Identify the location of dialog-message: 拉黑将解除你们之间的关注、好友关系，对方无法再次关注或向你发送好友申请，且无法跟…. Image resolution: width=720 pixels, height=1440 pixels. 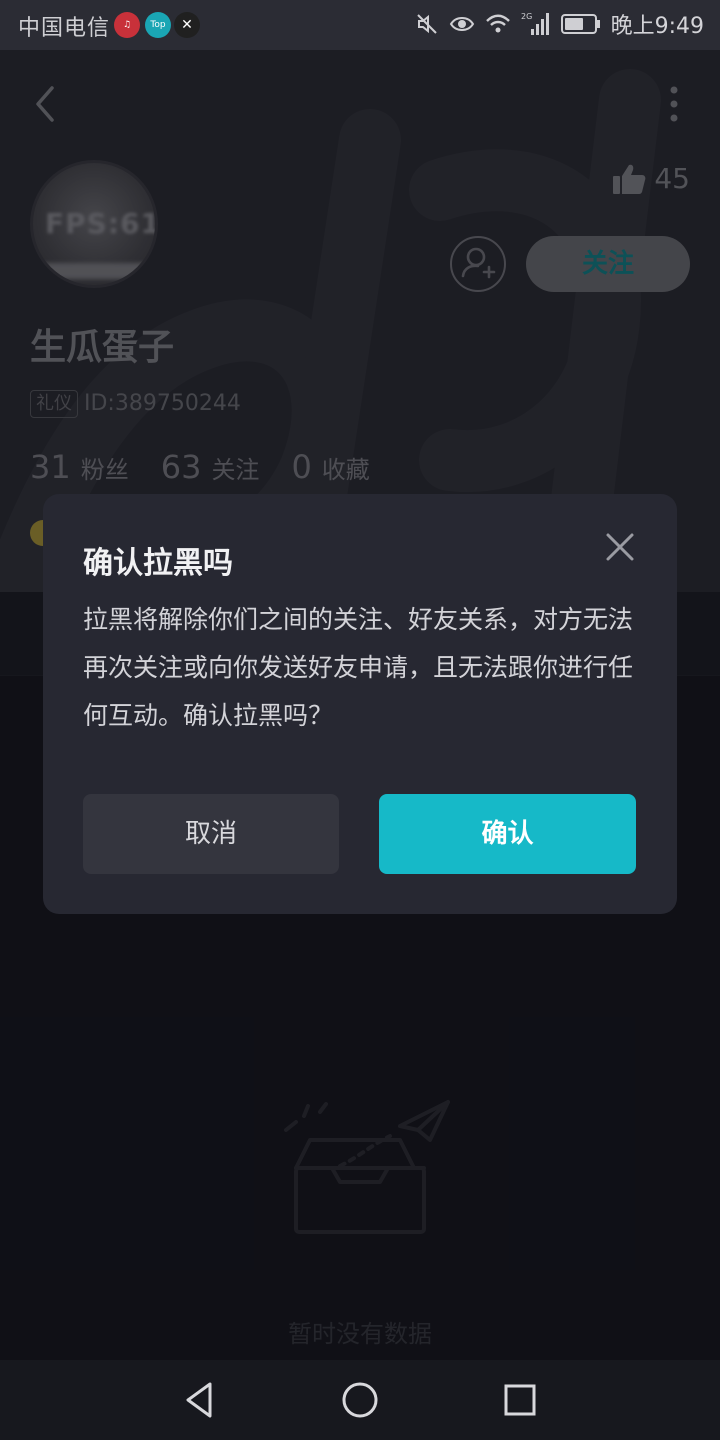
(358, 667).